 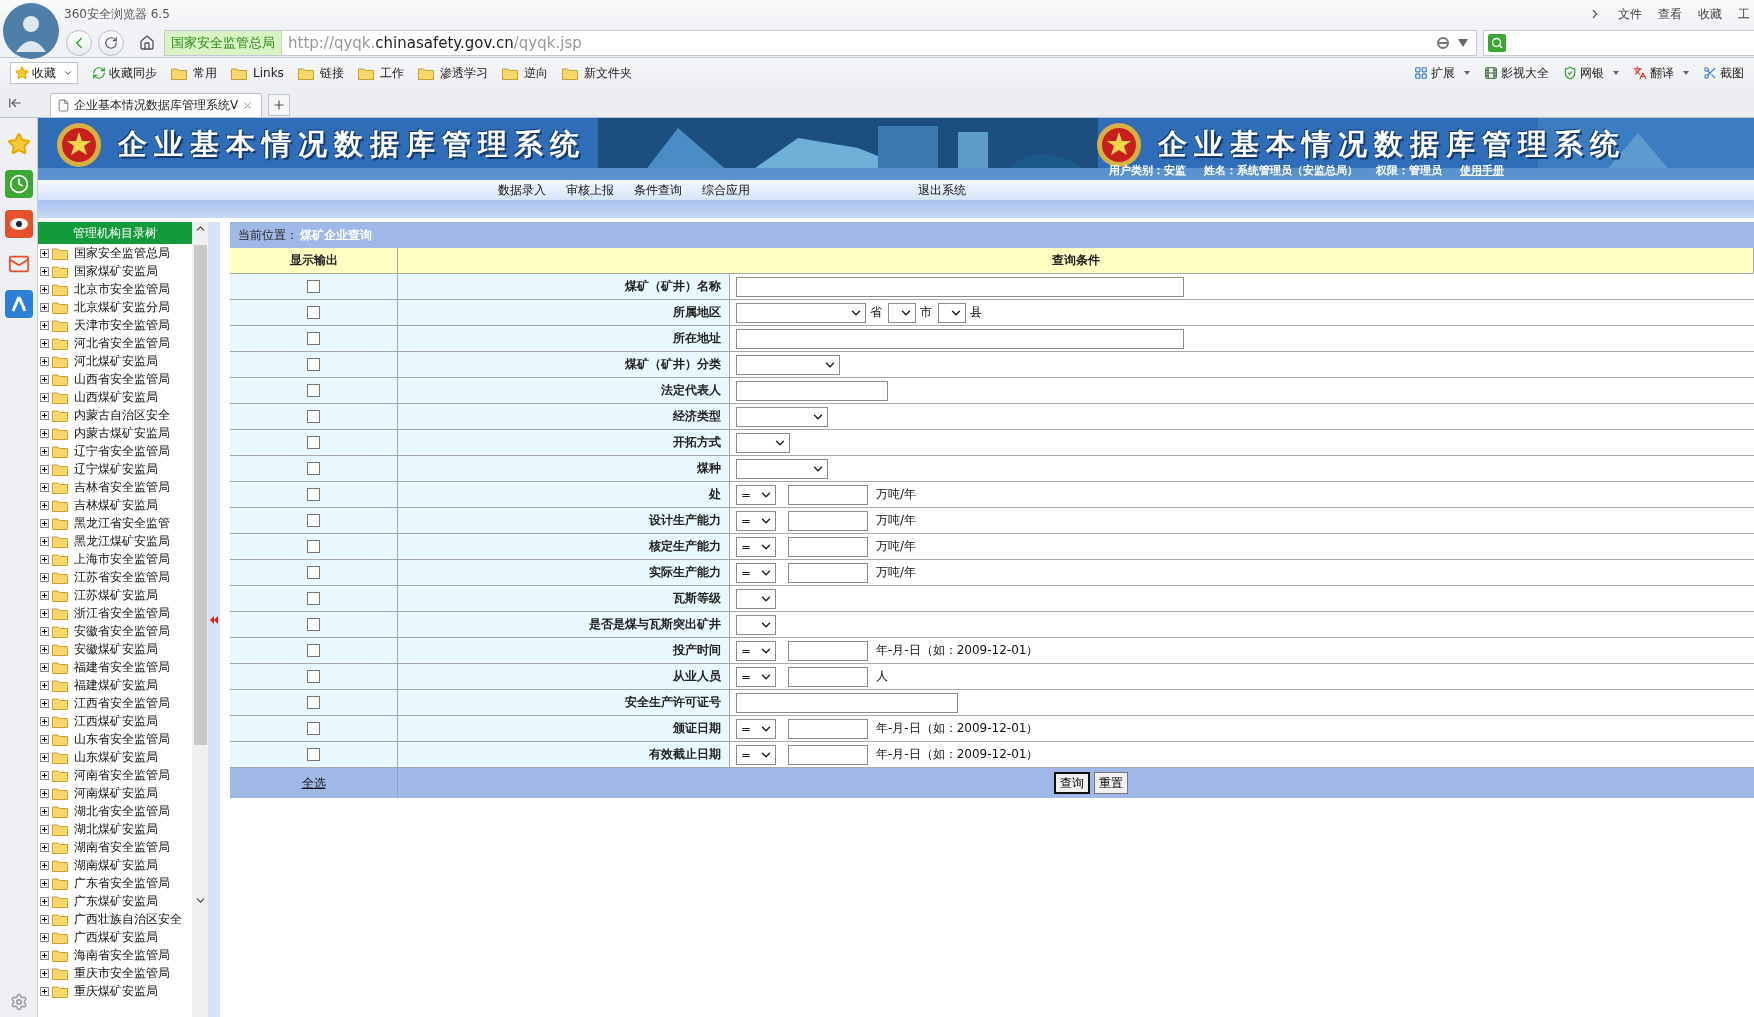 I want to click on browser-tab: 企业基本情况数据库管理系统V, so click(x=156, y=105).